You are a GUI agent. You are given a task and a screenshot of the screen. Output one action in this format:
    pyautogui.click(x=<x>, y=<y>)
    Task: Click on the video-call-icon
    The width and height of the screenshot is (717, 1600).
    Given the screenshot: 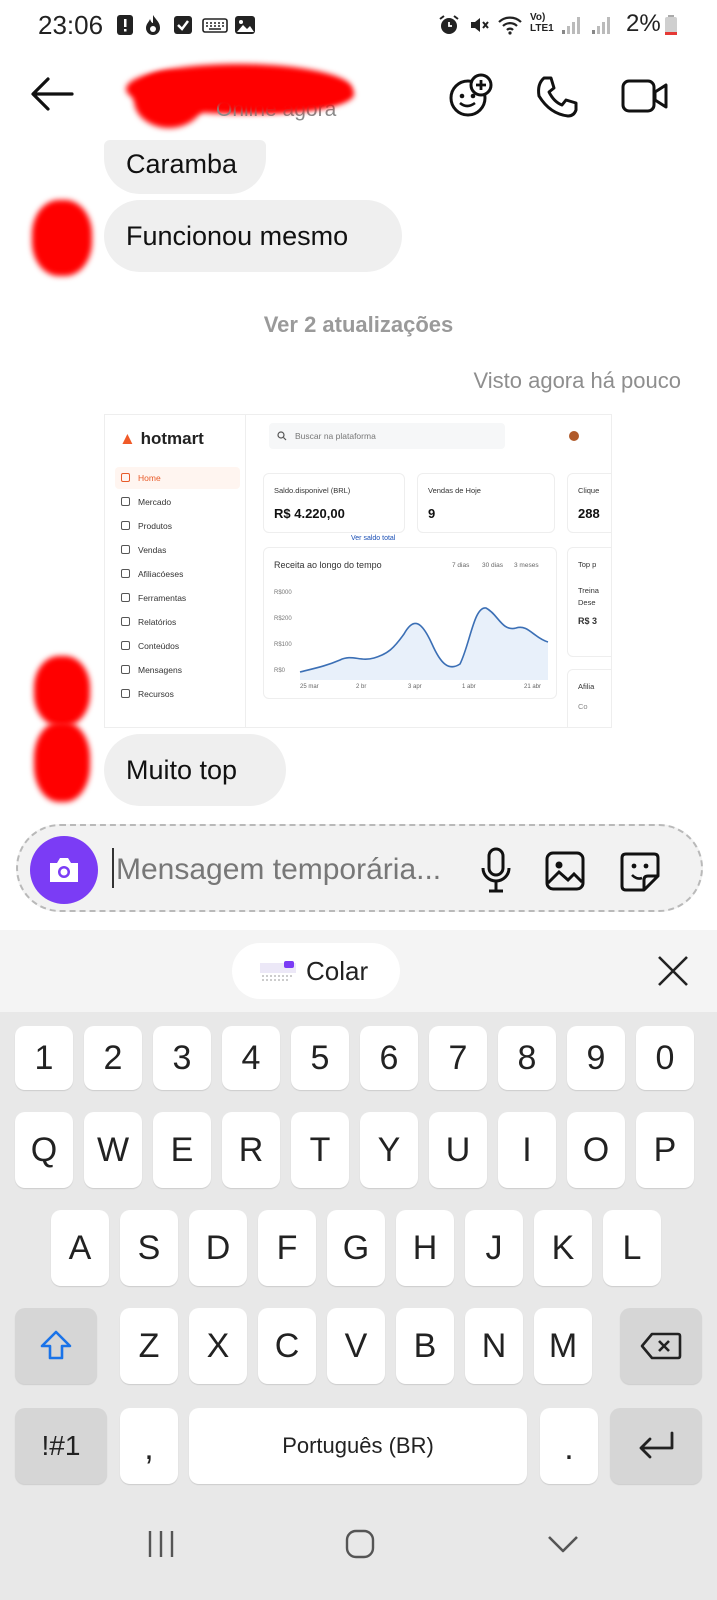 What is the action you would take?
    pyautogui.click(x=645, y=96)
    